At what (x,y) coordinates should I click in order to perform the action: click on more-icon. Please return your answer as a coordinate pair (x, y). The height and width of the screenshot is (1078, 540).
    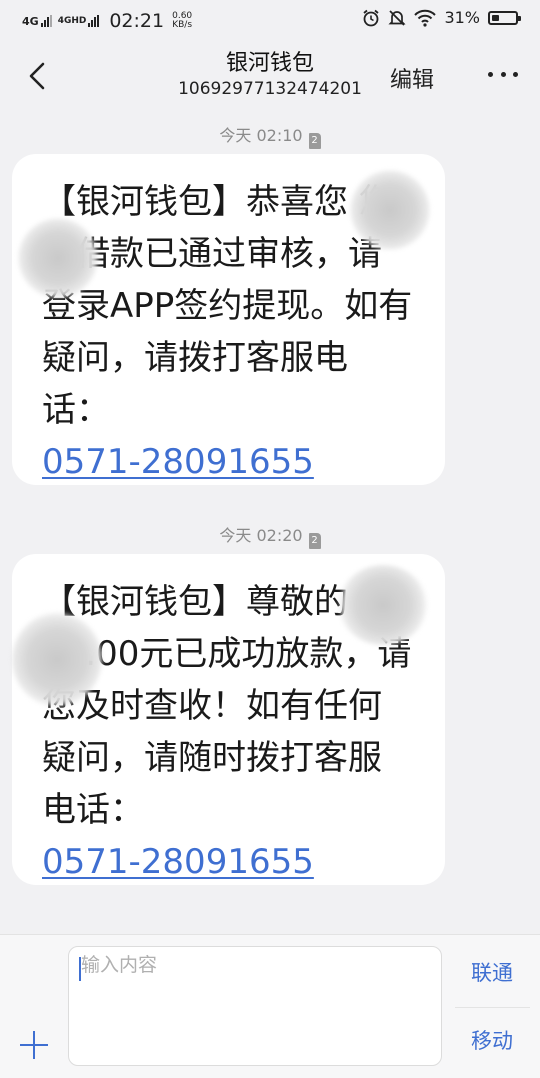
    Looking at the image, I should click on (503, 75).